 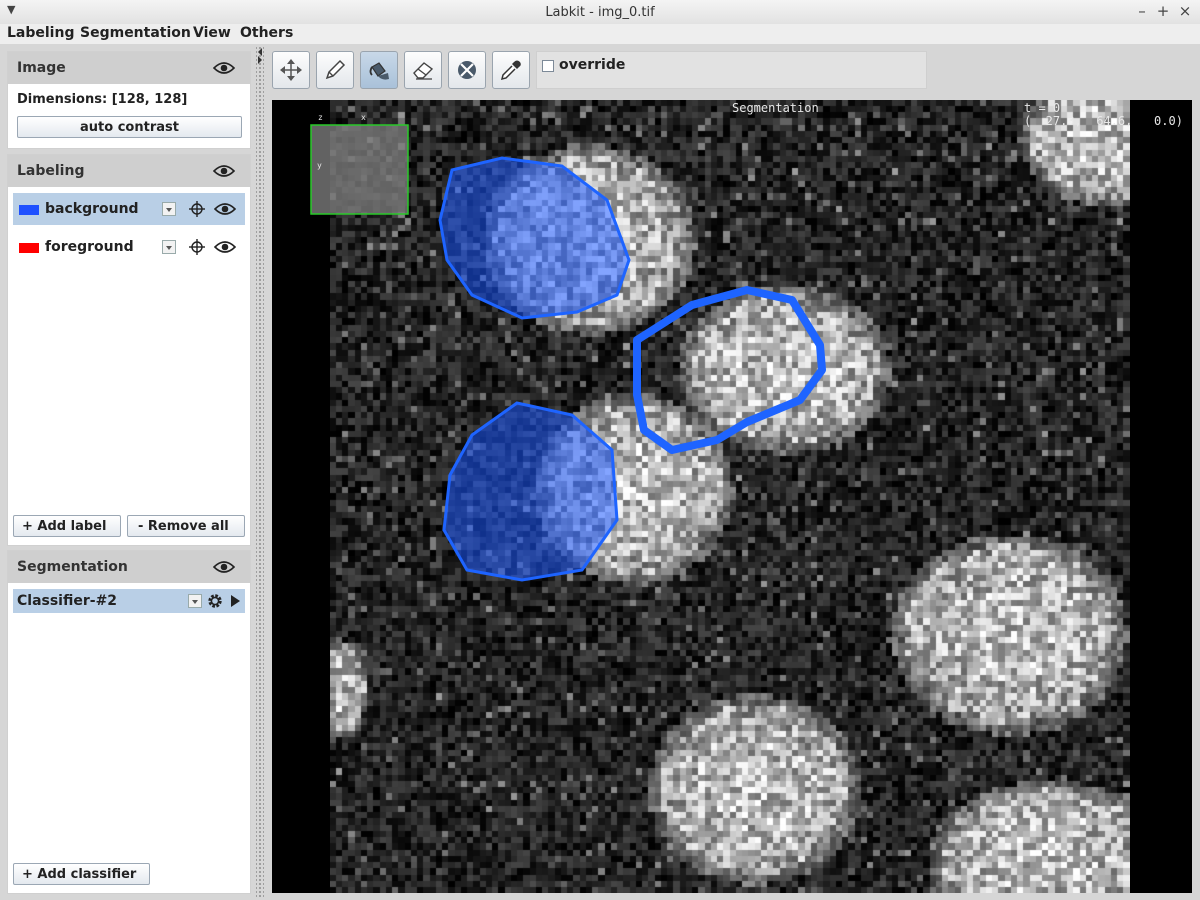 What do you see at coordinates (266, 33) in the screenshot?
I see `menu-others: Others` at bounding box center [266, 33].